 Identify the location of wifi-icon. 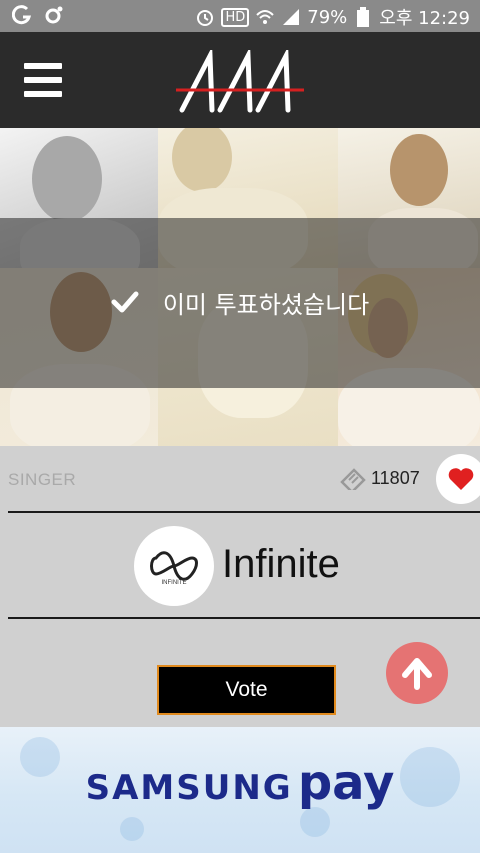
(265, 17).